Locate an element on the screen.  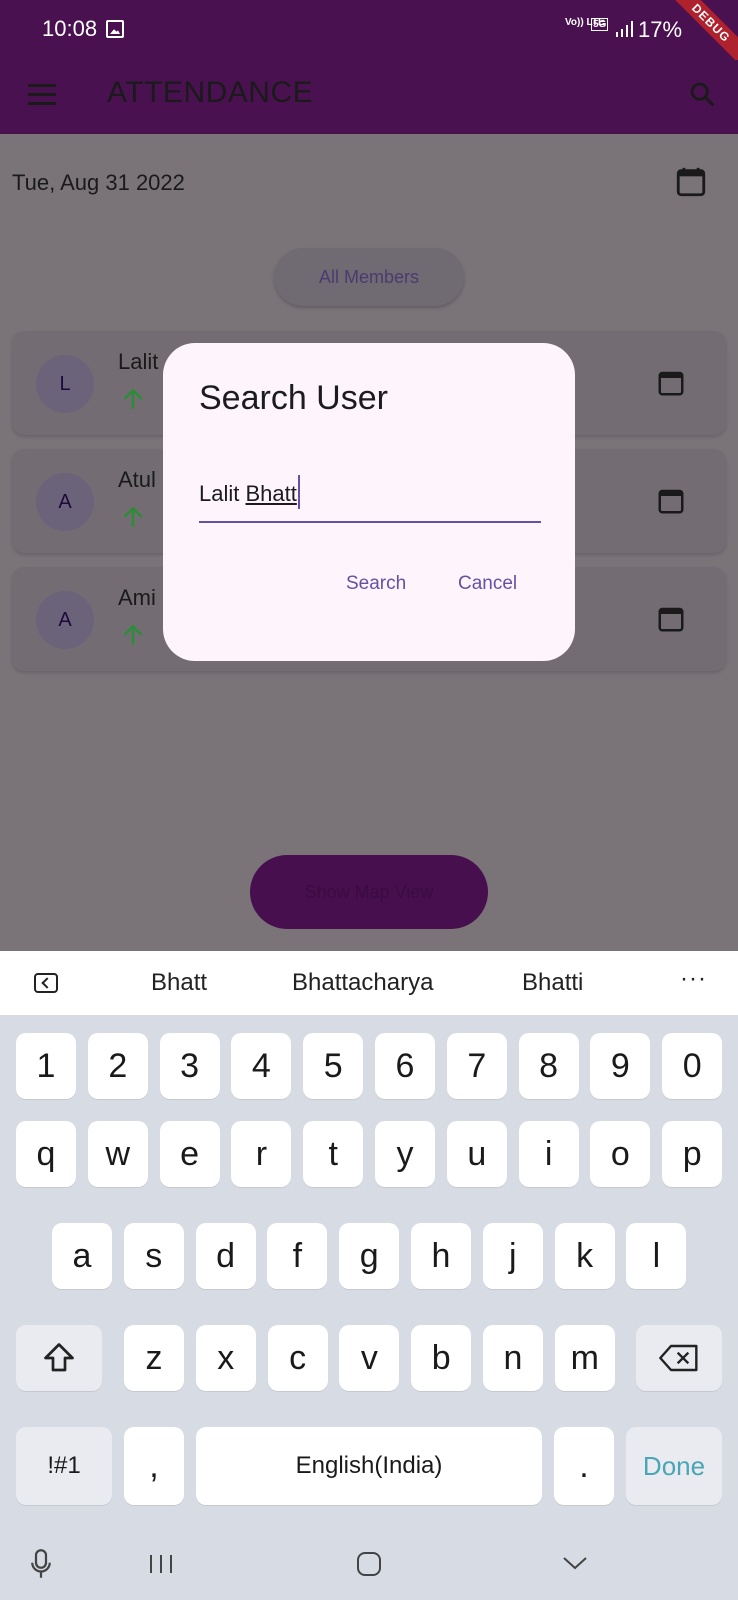
collapse-toolbar-icon is located at coordinates (46, 983).